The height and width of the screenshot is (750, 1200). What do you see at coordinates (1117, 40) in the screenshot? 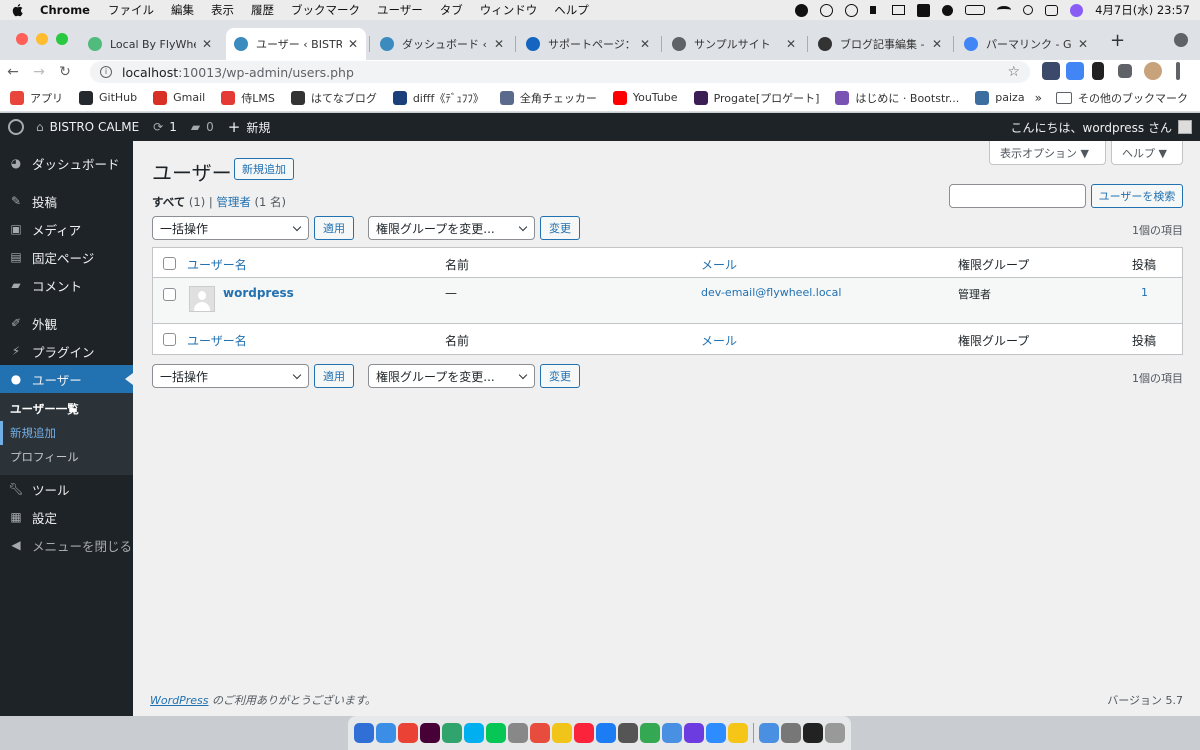
I see `new-tab-button: +` at bounding box center [1117, 40].